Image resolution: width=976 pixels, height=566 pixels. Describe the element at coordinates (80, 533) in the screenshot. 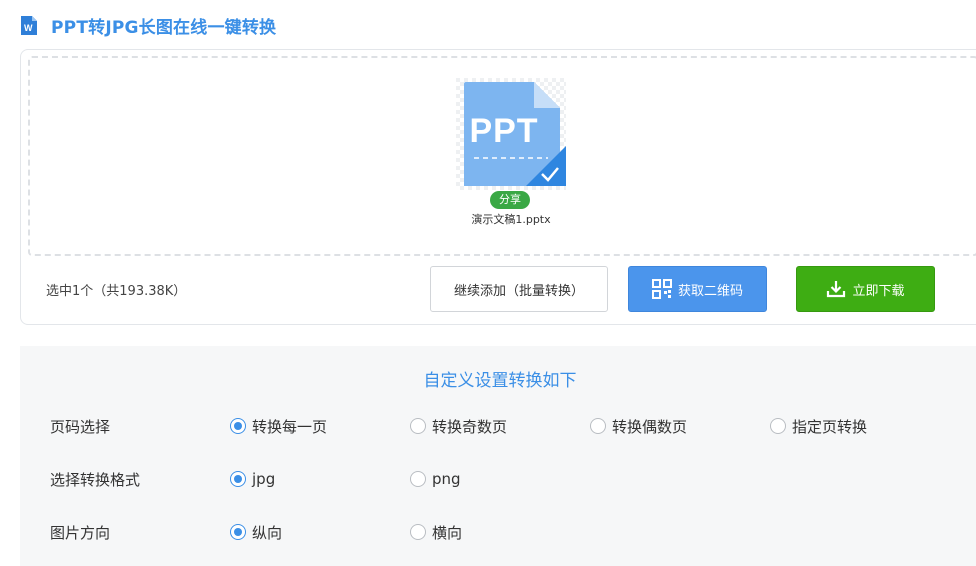

I see `setting-label: 图片方向` at that location.